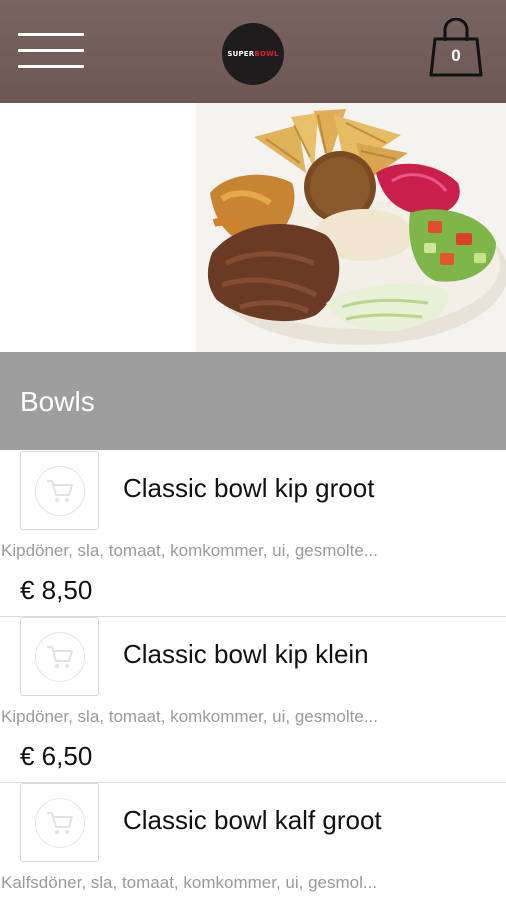 The width and height of the screenshot is (506, 900). Describe the element at coordinates (253, 401) in the screenshot. I see `category-header: Bowls` at that location.